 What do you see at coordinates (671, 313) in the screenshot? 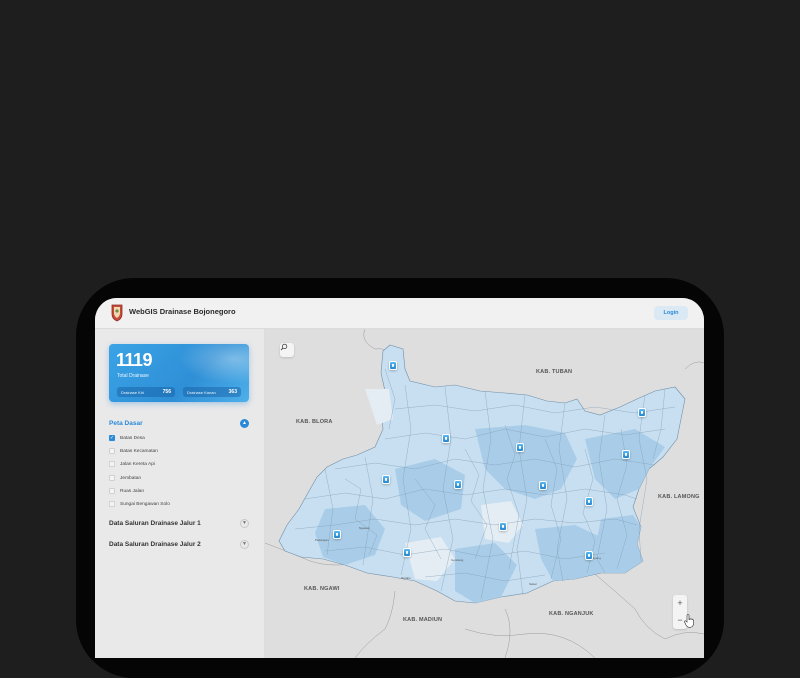
I see `login-button: Login` at bounding box center [671, 313].